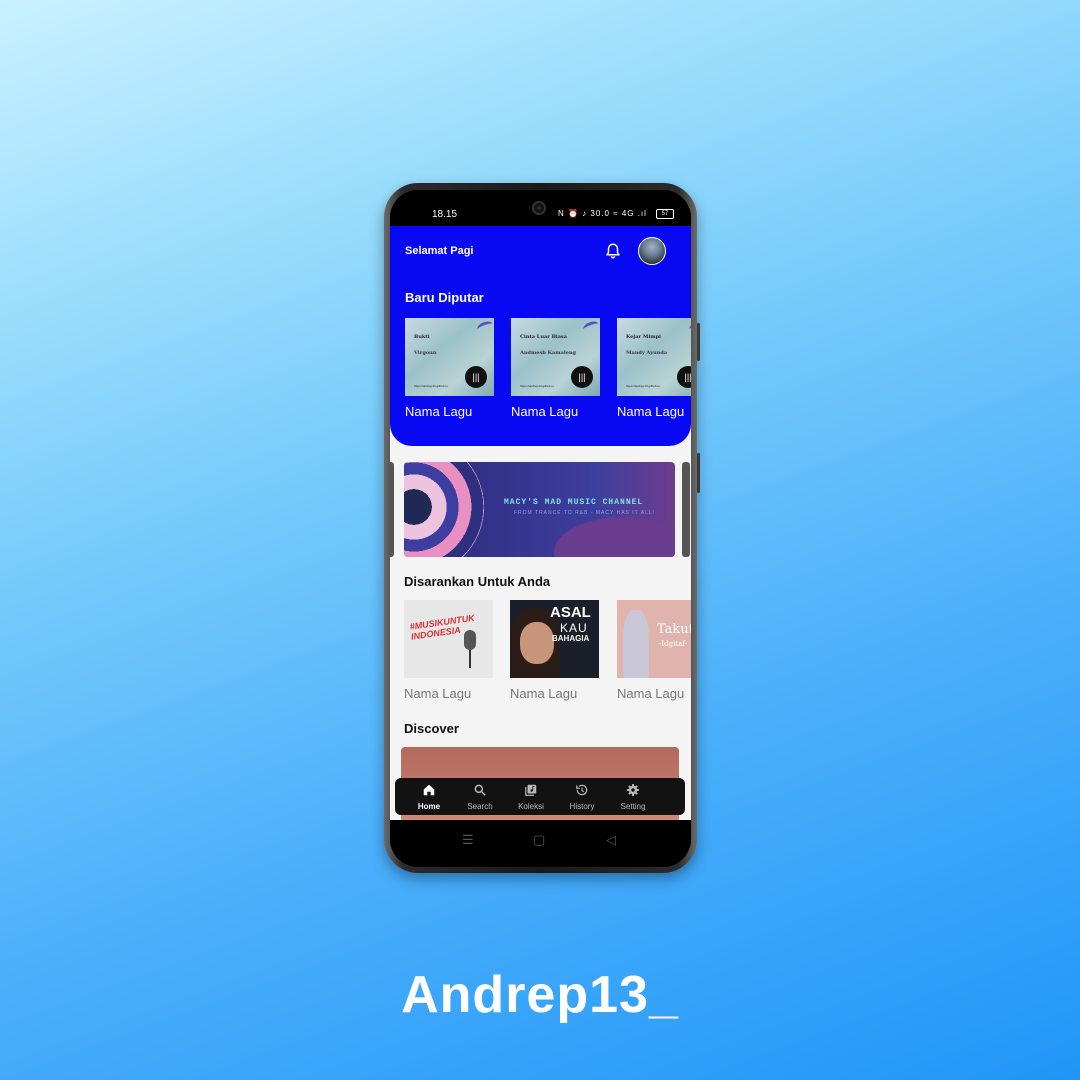 Image resolution: width=1080 pixels, height=1080 pixels. What do you see at coordinates (444, 297) in the screenshot?
I see `recent-title: Baru Diputar` at bounding box center [444, 297].